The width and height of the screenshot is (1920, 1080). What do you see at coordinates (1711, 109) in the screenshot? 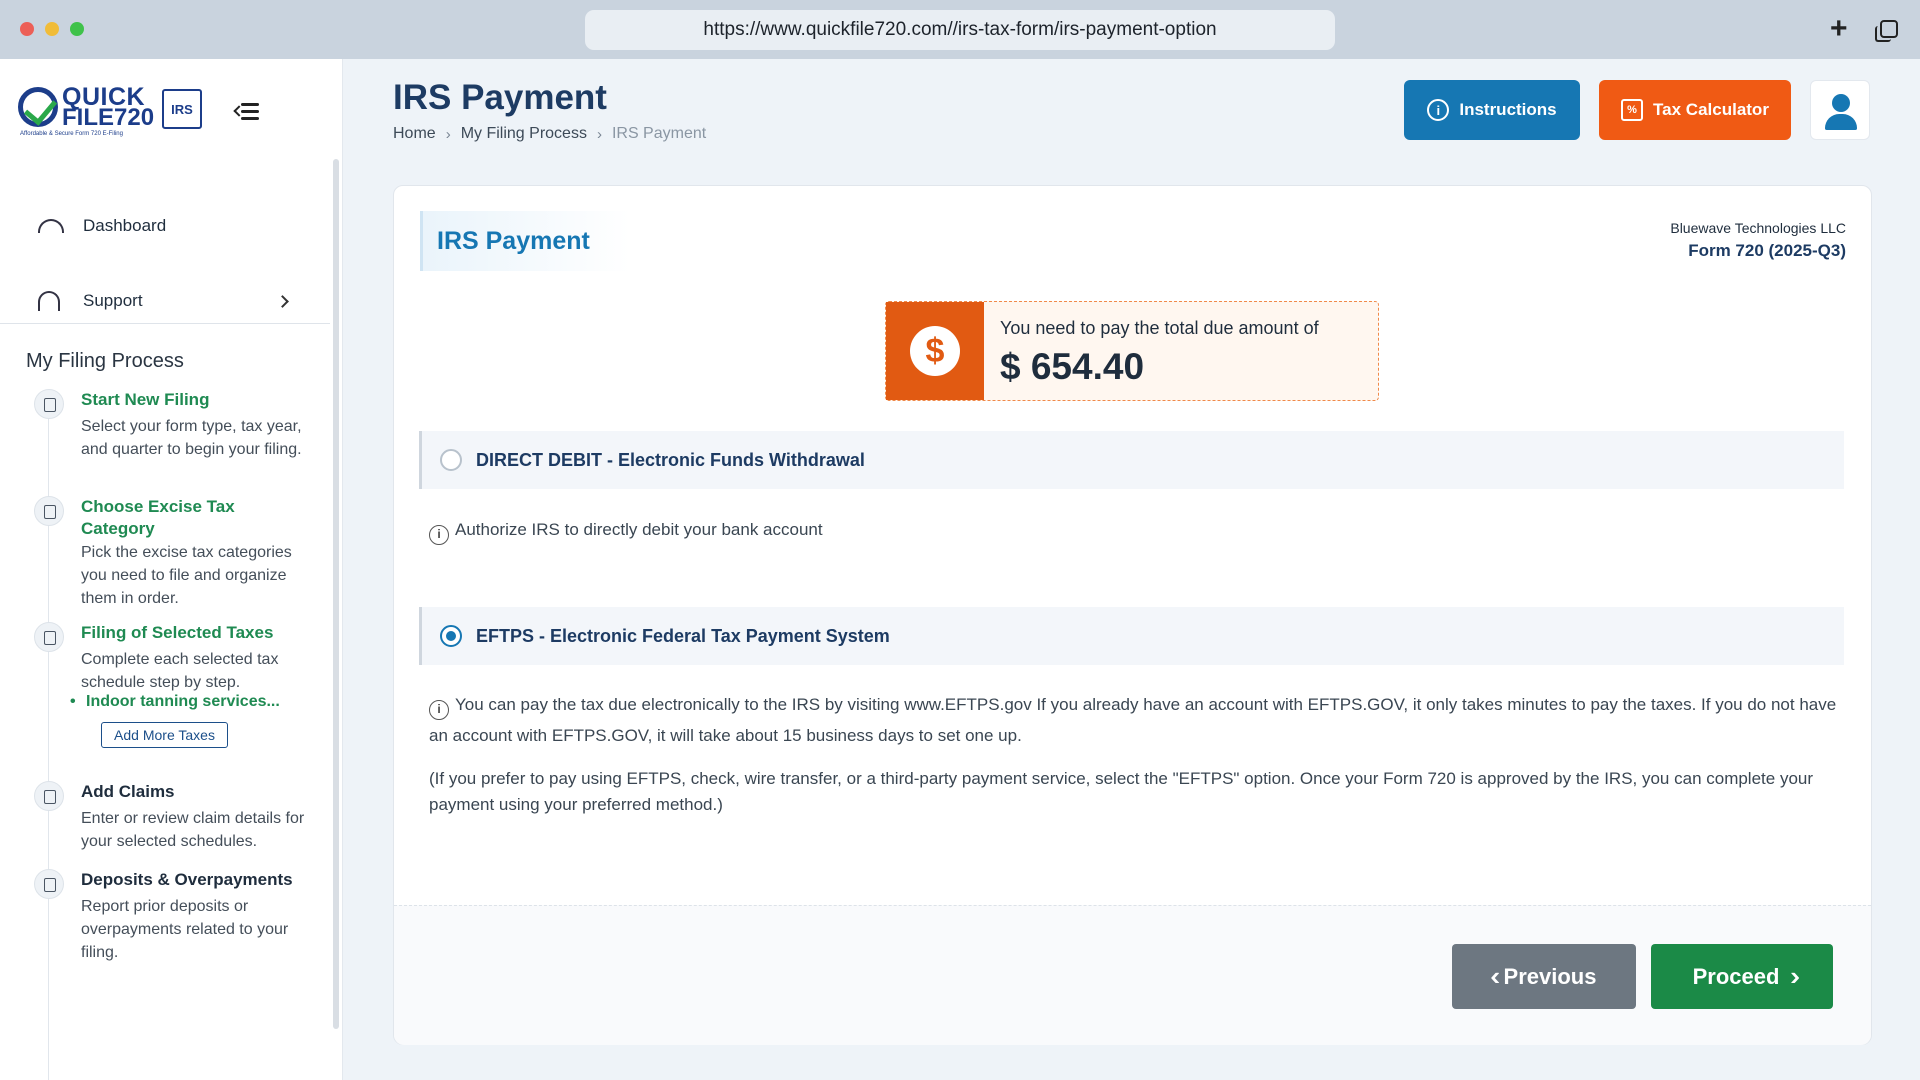
I see `tax-calculator-label: Tax Calculator` at bounding box center [1711, 109].